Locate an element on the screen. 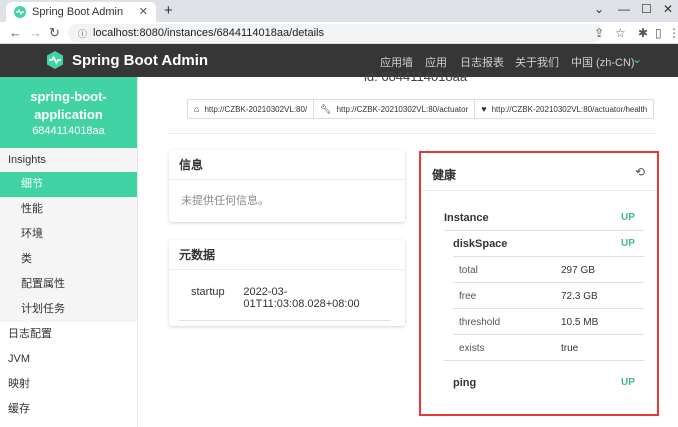  home-icon: ⌂ is located at coordinates (197, 109).